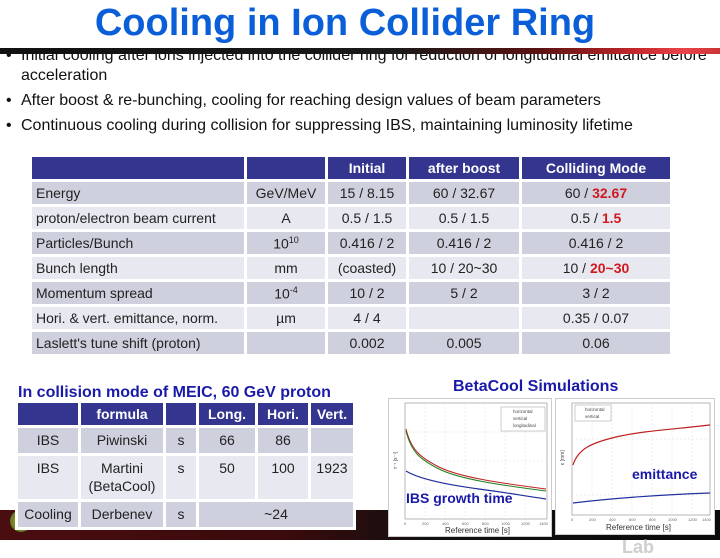 Image resolution: width=720 pixels, height=558 pixels. I want to click on cell-long: 66, so click(227, 440).